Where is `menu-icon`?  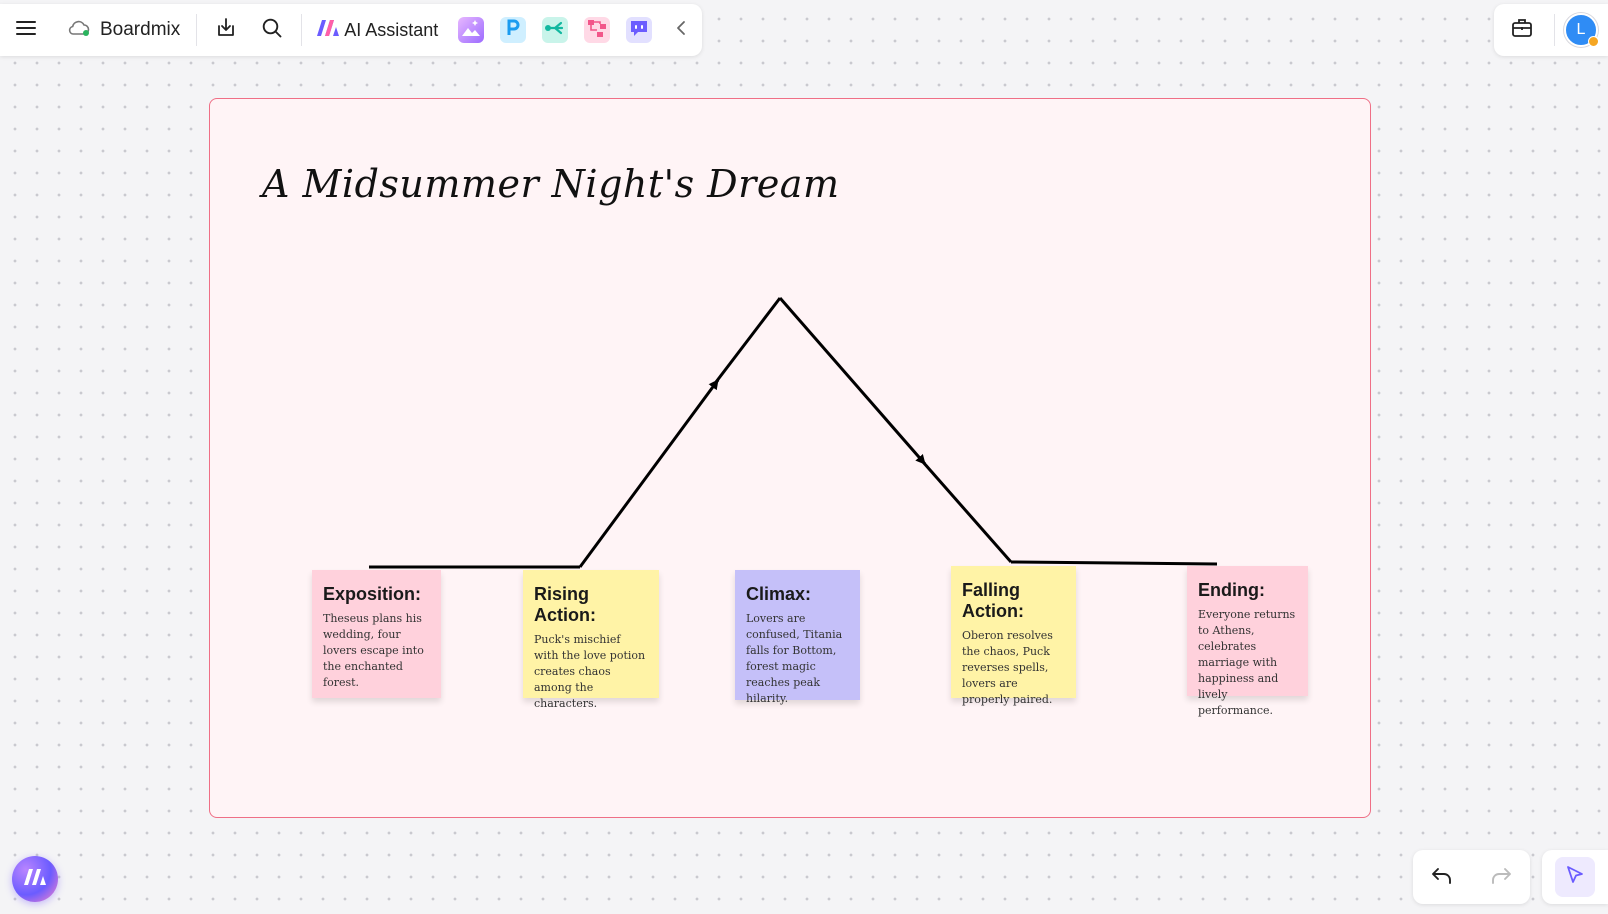
menu-icon is located at coordinates (26, 30).